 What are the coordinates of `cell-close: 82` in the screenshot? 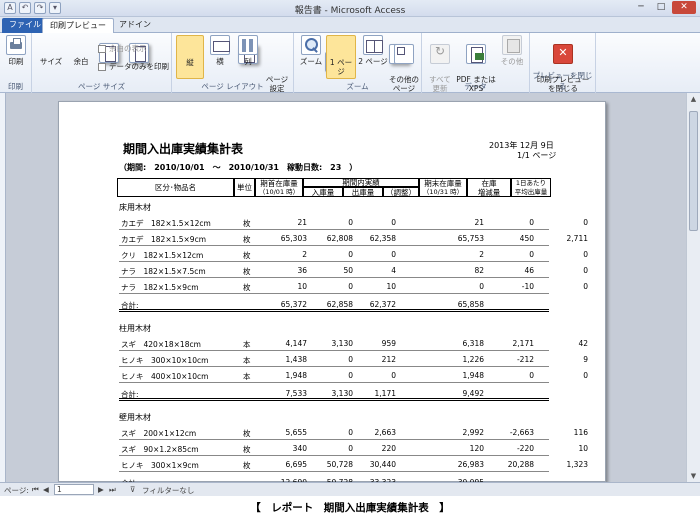 It's located at (479, 270).